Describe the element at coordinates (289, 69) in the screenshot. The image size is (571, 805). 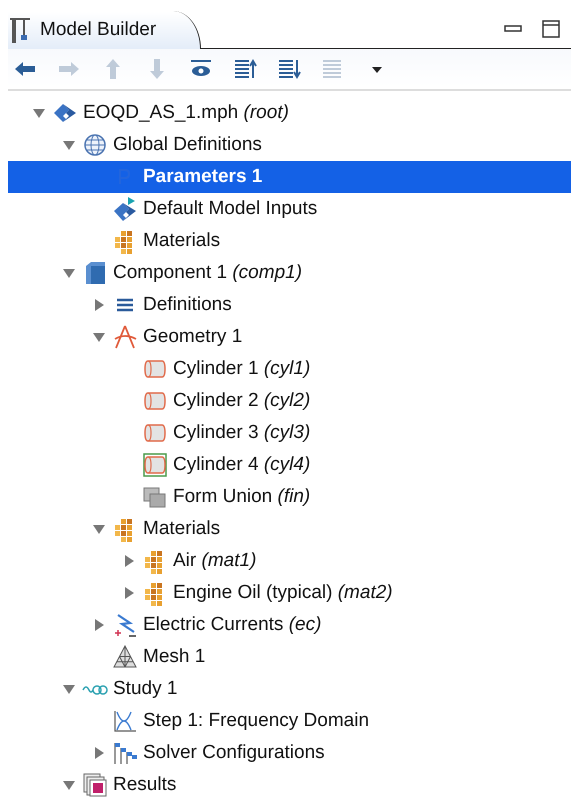
I see `expand-list-icon` at that location.